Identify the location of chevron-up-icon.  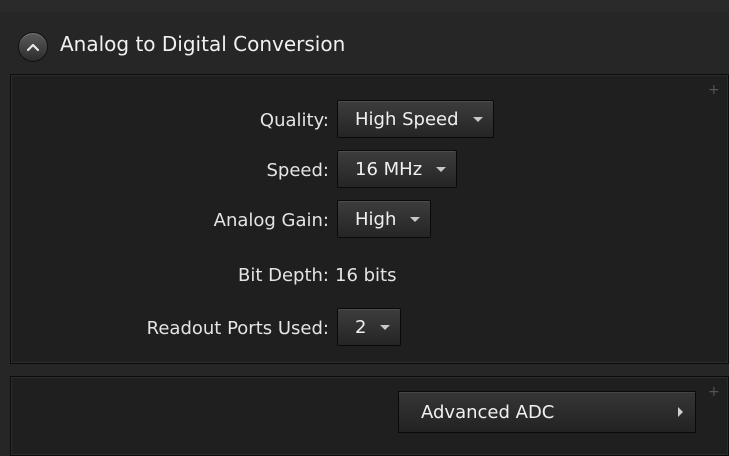
(33, 47).